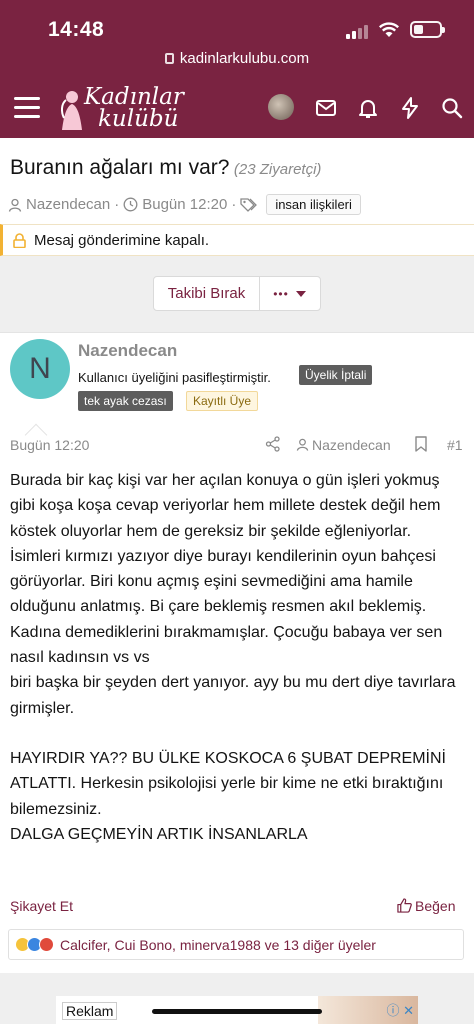  I want to click on bell-icon, so click(368, 108).